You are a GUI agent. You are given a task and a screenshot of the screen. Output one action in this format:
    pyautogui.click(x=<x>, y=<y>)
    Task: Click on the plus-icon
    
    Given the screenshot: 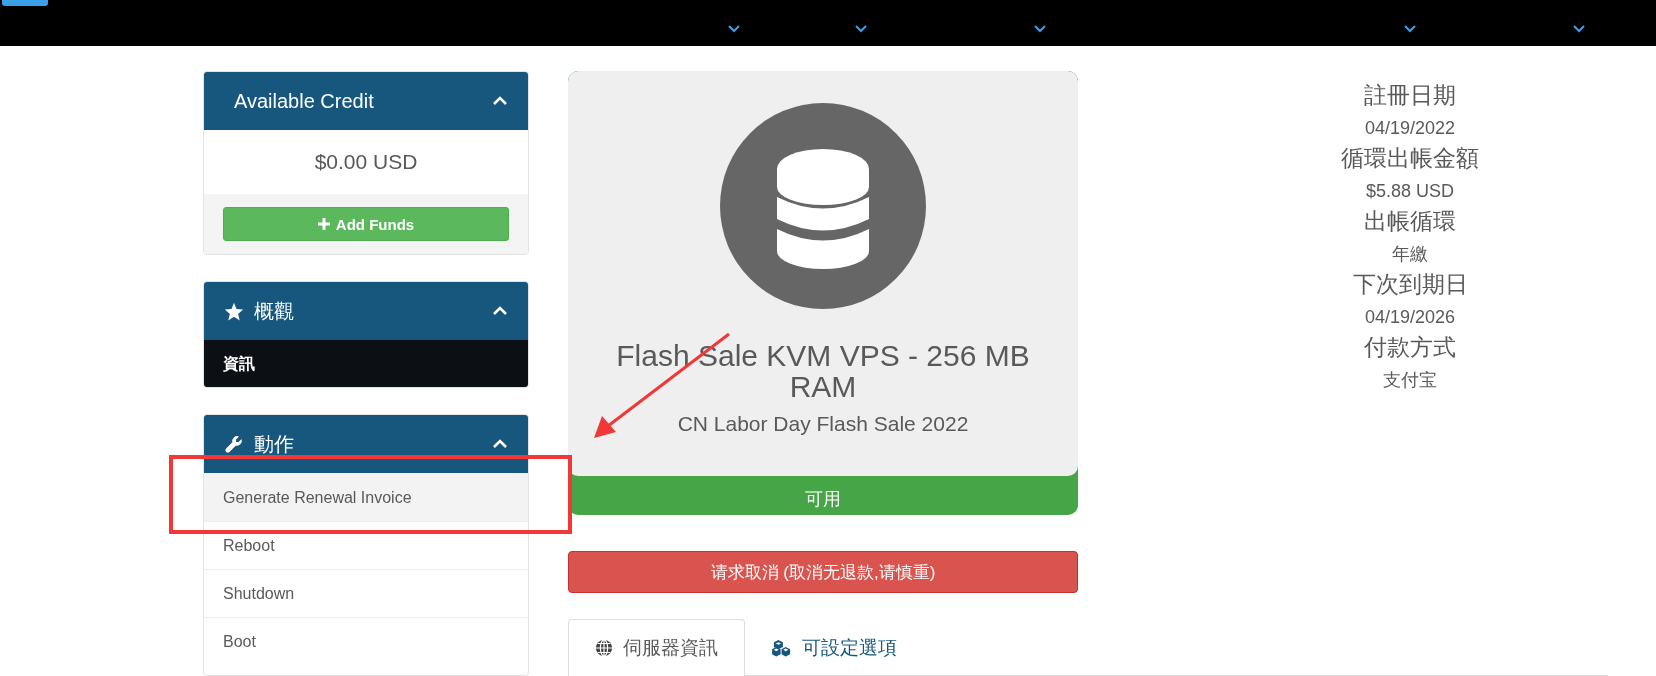 What is the action you would take?
    pyautogui.click(x=323, y=224)
    